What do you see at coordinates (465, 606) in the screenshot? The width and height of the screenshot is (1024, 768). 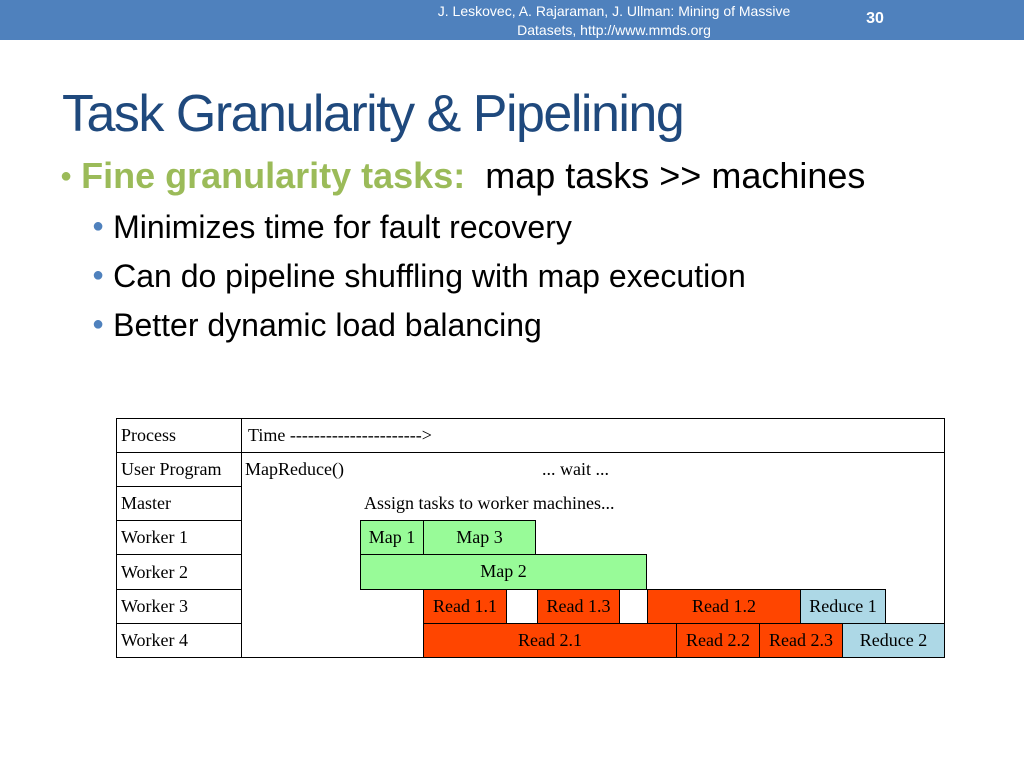 I see `task-read-1-1: Read 1.1` at bounding box center [465, 606].